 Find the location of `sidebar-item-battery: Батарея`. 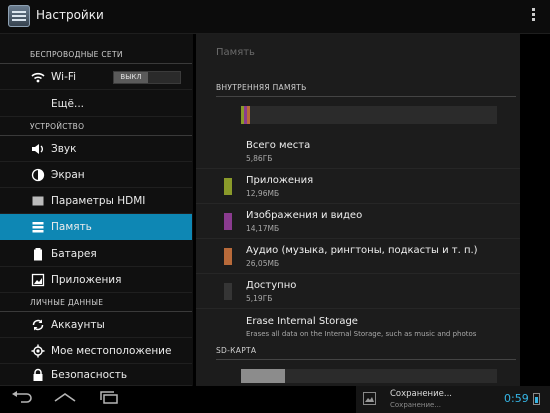

sidebar-item-battery: Батарея is located at coordinates (96, 254).